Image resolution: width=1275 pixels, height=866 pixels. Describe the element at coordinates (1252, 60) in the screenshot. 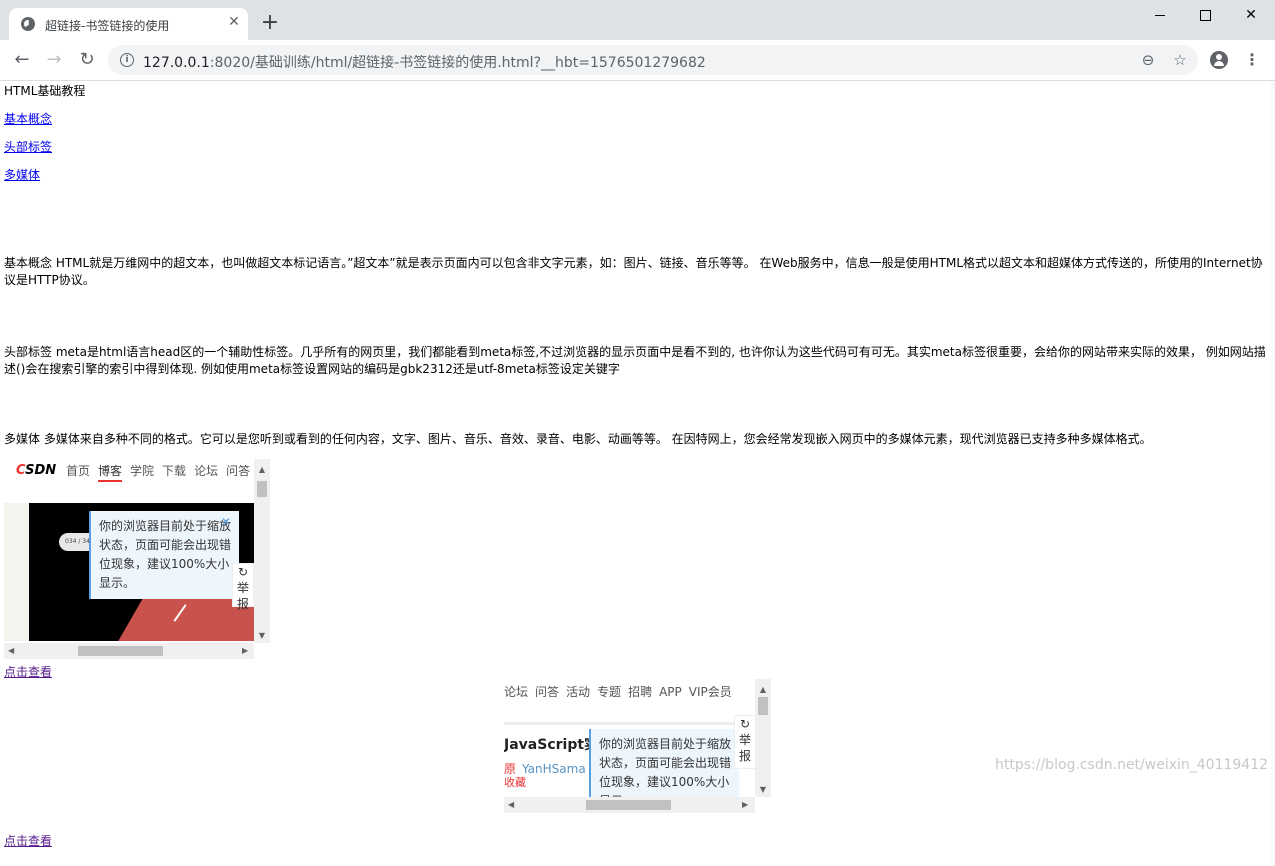

I see `menu-icon: ⋮` at that location.